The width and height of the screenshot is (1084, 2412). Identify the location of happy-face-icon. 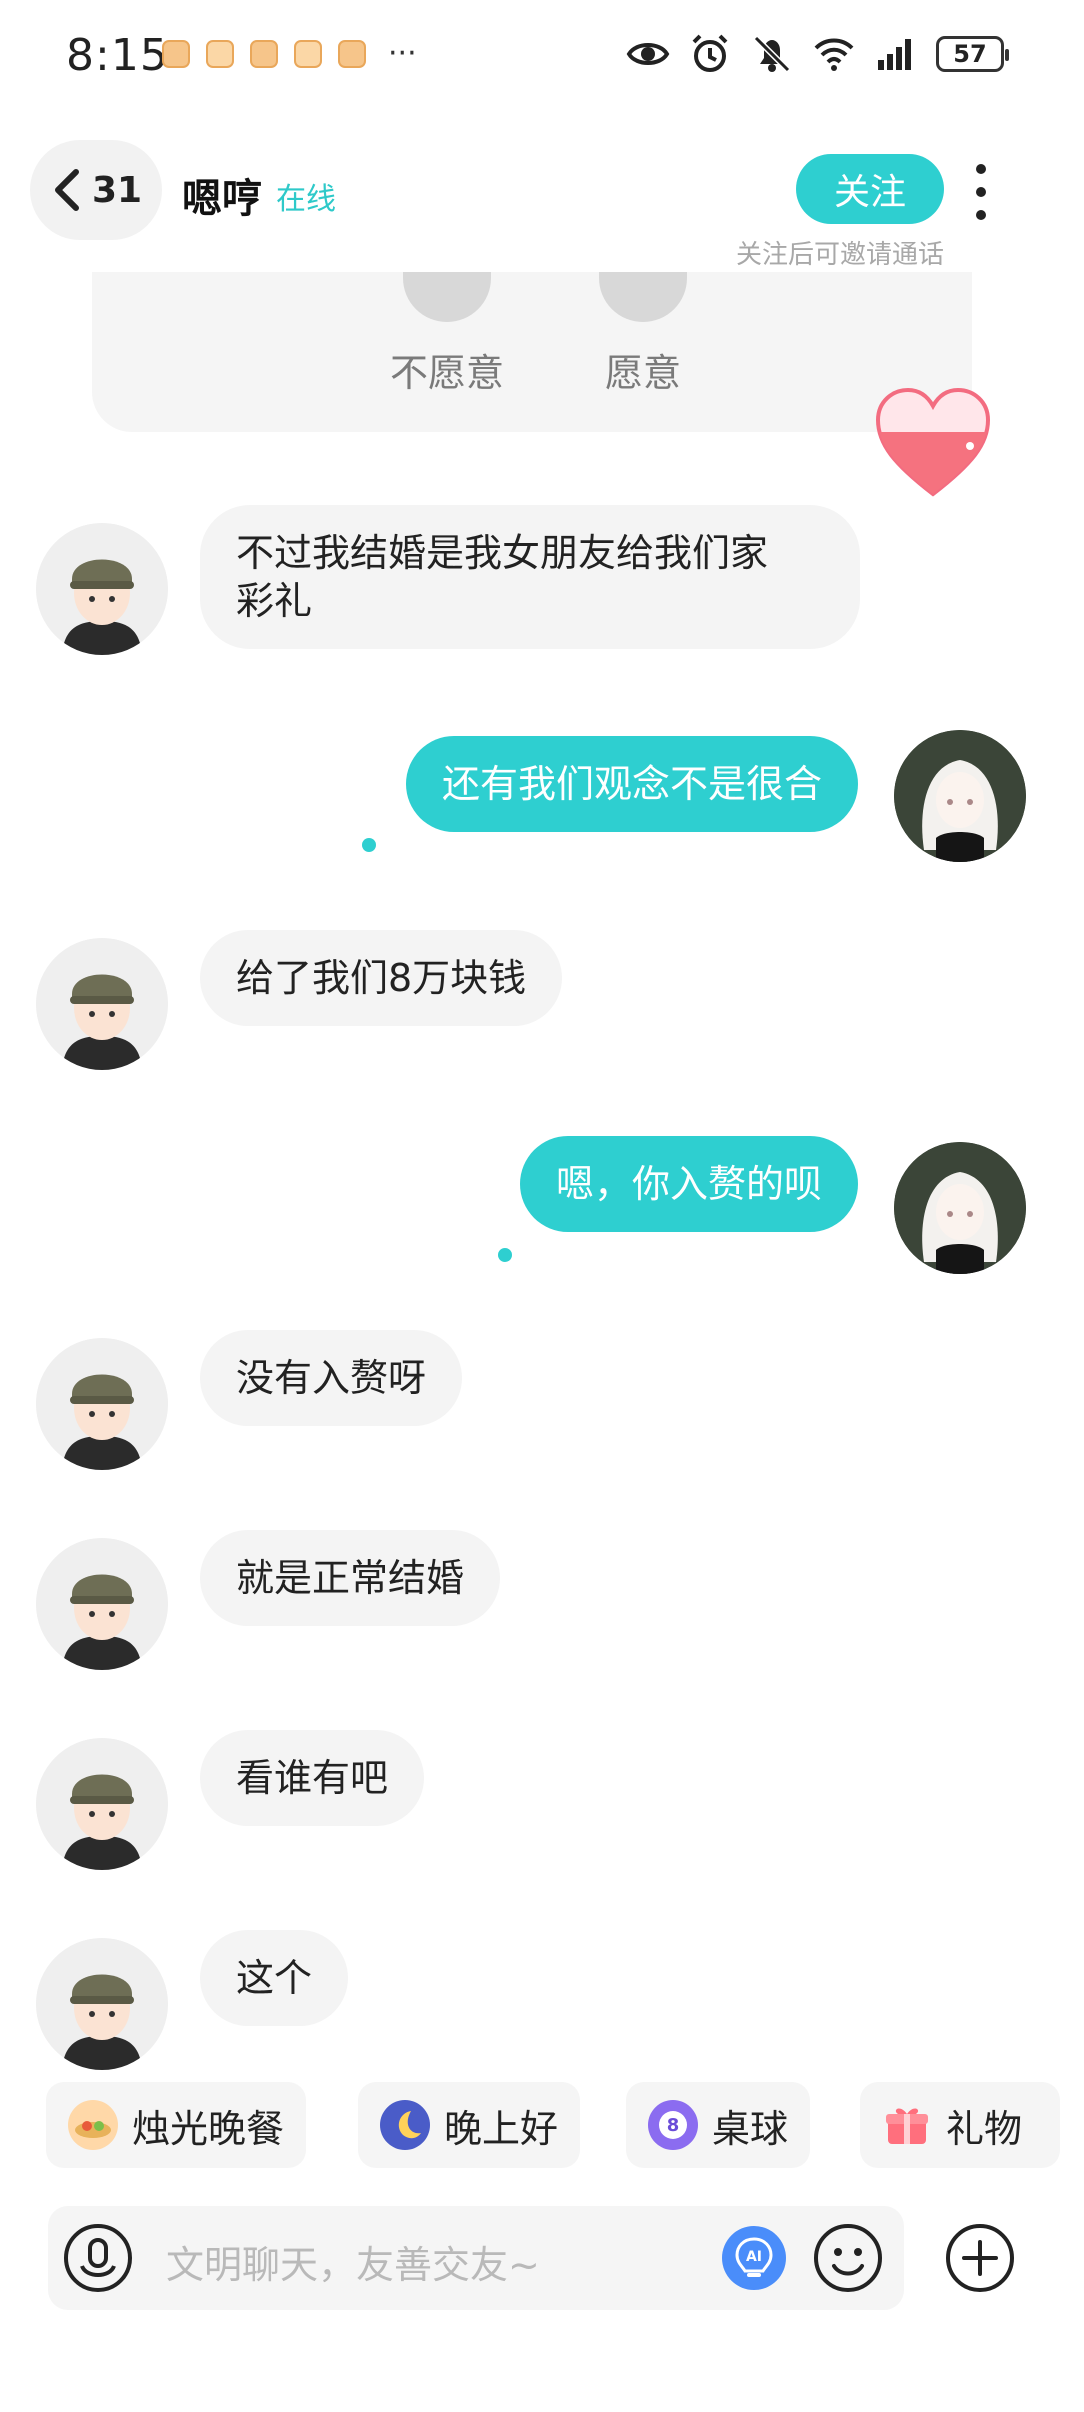
(643, 297).